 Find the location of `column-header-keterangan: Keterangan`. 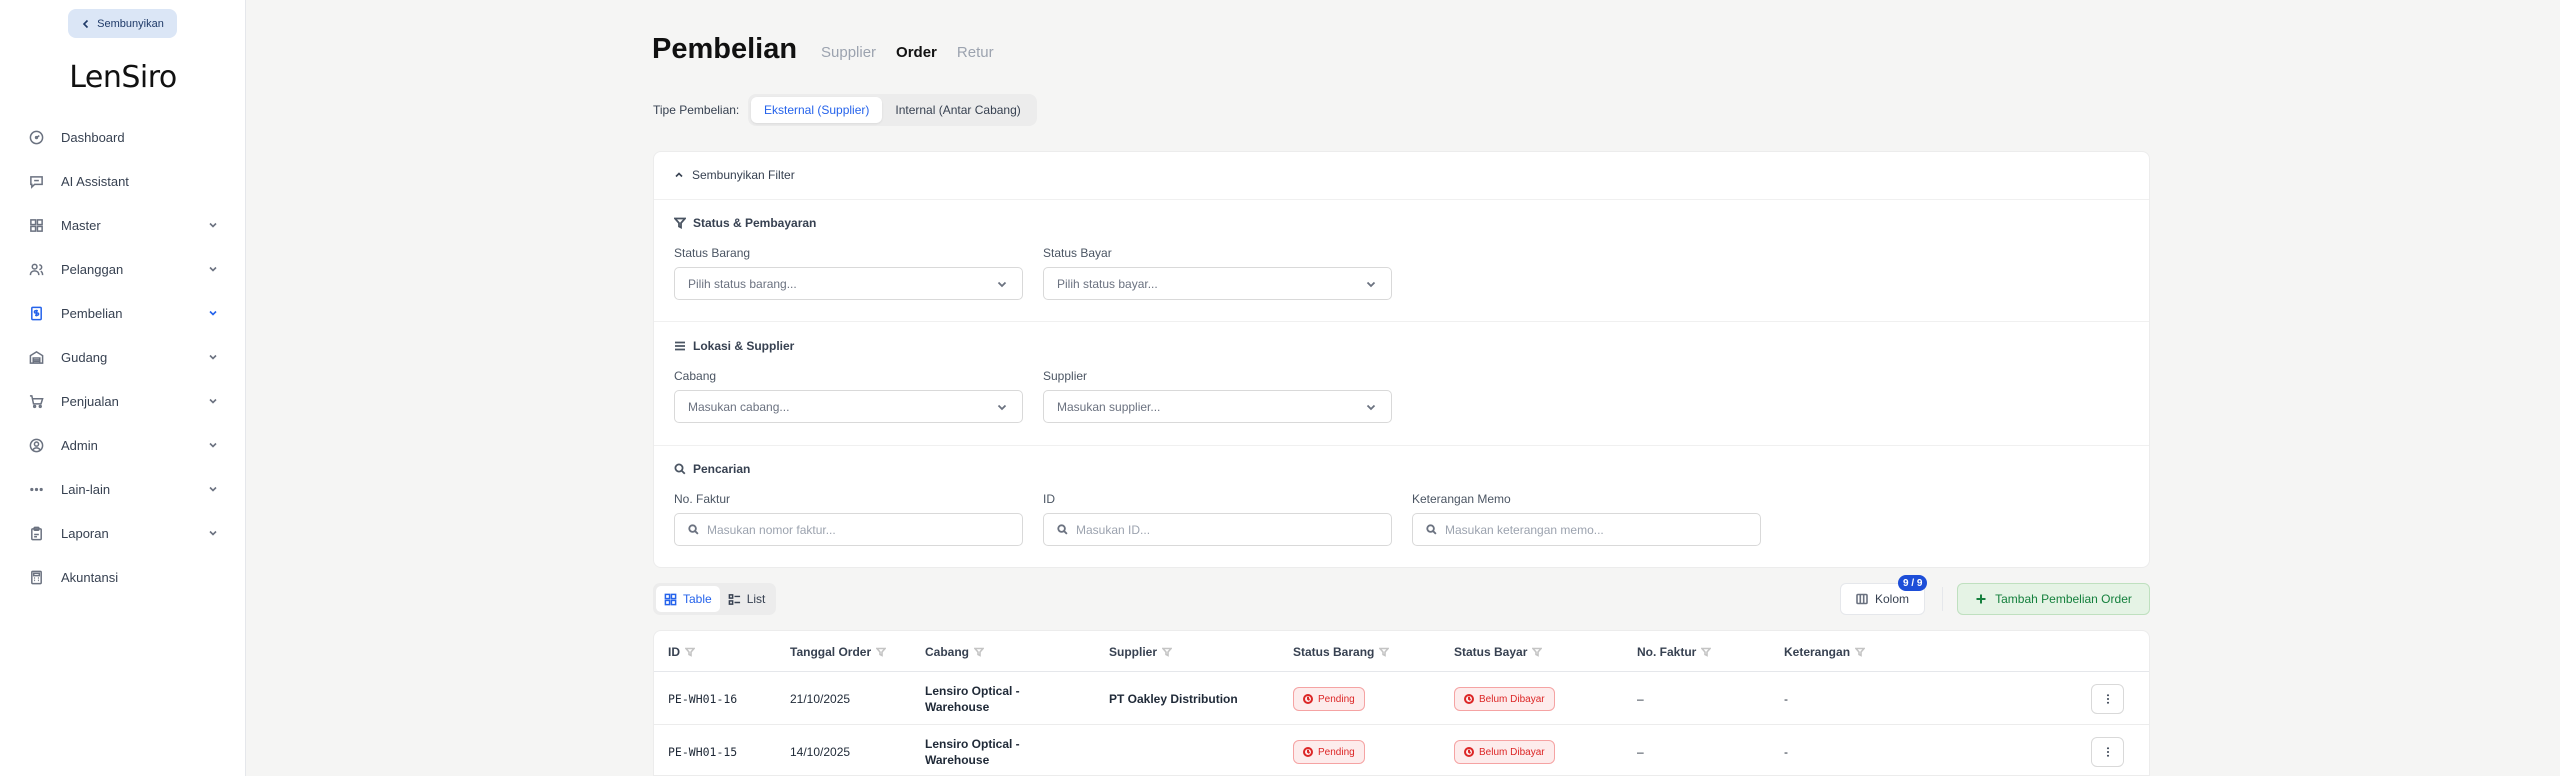

column-header-keterangan: Keterangan is located at coordinates (1825, 652).